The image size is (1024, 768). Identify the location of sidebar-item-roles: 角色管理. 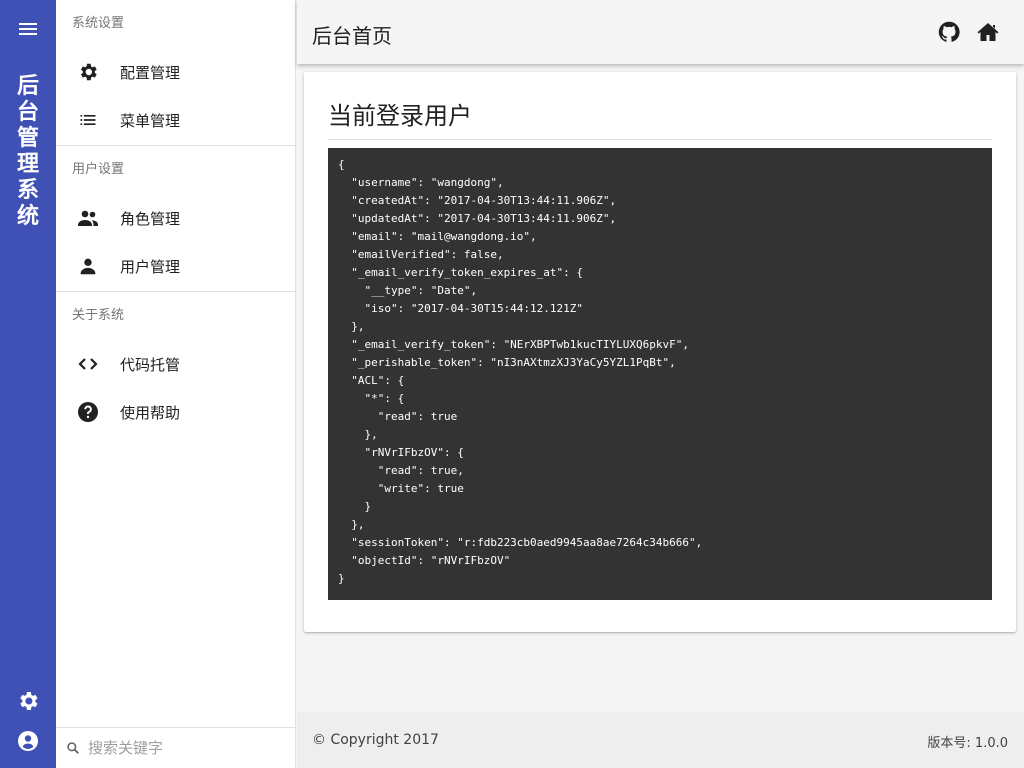
(175, 218).